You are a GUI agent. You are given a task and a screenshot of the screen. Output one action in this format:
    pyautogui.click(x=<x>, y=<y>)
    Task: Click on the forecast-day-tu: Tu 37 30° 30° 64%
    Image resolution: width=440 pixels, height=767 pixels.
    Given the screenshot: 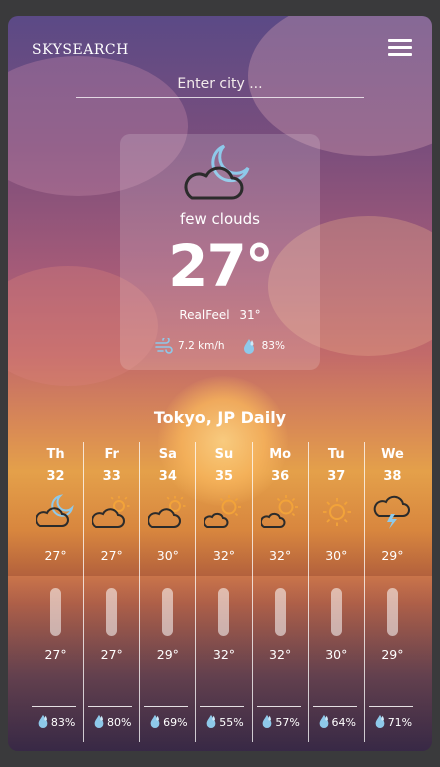 What is the action you would take?
    pyautogui.click(x=337, y=592)
    